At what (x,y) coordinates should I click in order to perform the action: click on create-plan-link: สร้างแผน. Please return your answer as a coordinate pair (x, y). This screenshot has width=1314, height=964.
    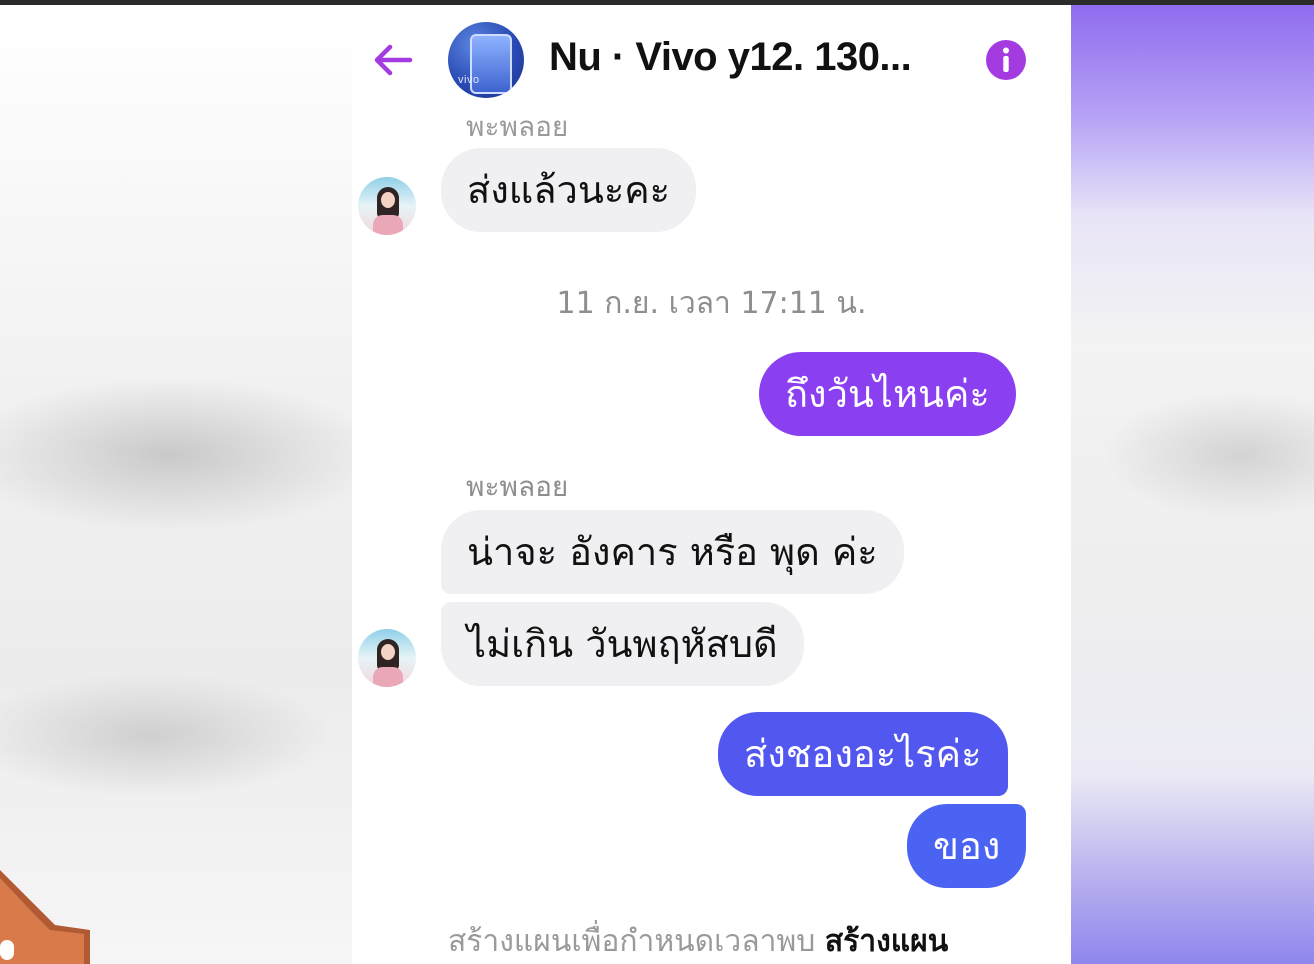
    Looking at the image, I should click on (886, 941).